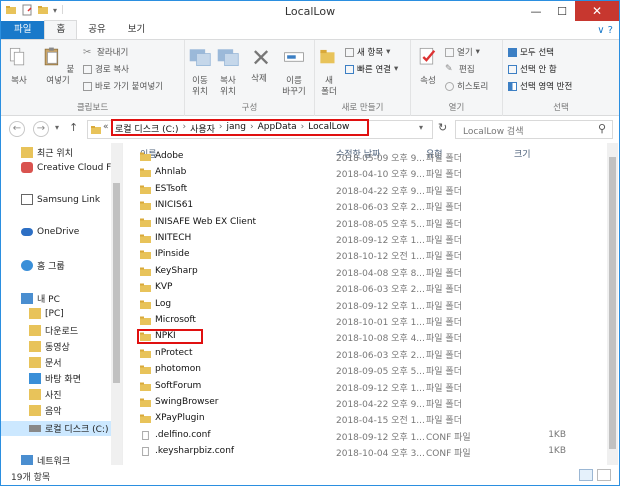  I want to click on nav-item-local-disk: 로컬 디스크 (C:), so click(68, 428).